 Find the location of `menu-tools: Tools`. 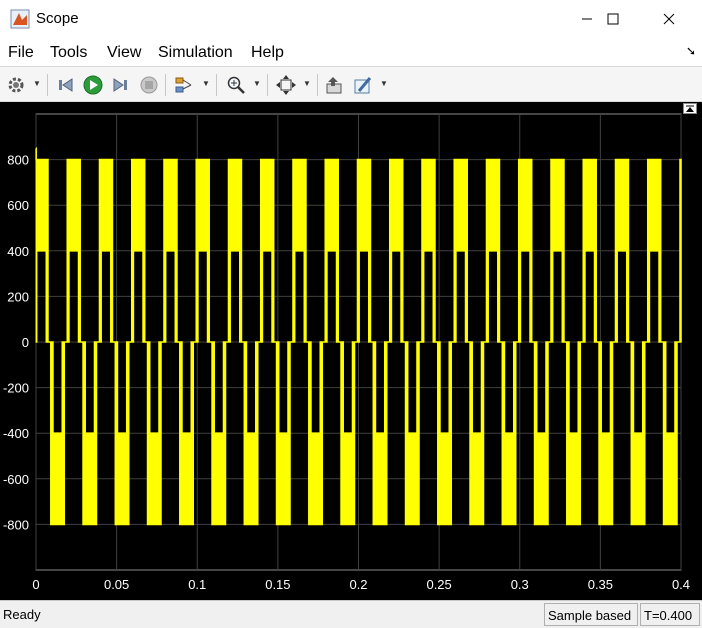

menu-tools: Tools is located at coordinates (68, 53).